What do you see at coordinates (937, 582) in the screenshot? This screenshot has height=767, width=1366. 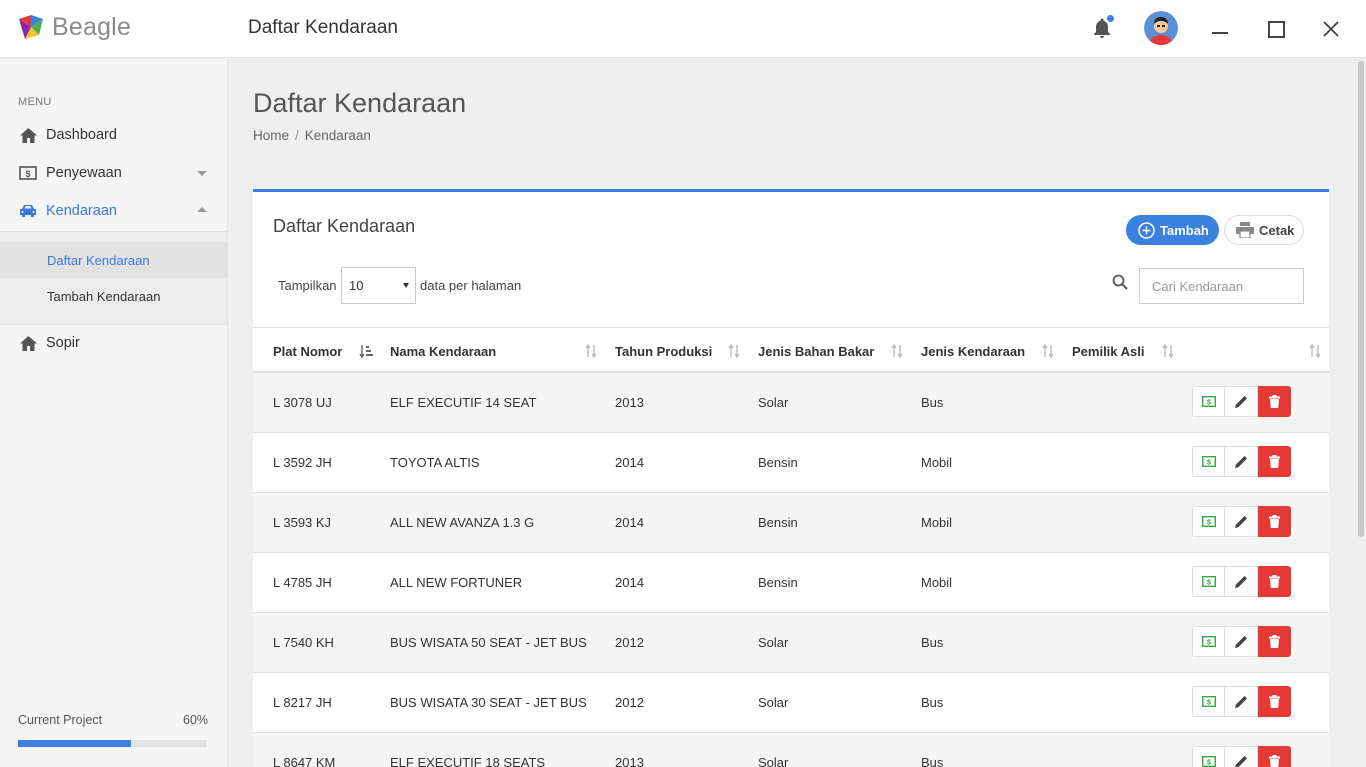 I see `cell-jenis-kendaraan: Mobil` at bounding box center [937, 582].